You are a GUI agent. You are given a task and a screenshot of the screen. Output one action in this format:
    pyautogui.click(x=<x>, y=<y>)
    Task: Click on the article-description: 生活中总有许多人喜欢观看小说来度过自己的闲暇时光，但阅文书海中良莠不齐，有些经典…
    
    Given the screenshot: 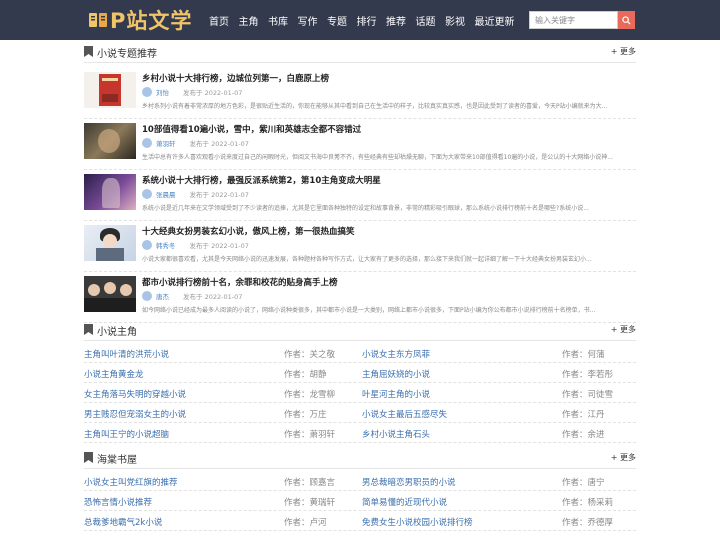 What is the action you would take?
    pyautogui.click(x=377, y=157)
    